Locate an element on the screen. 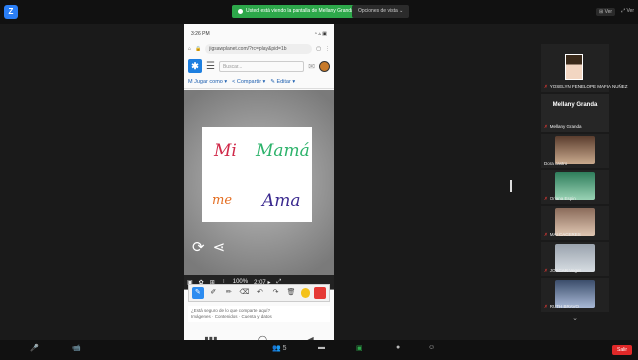 The height and width of the screenshot is (360, 638). puzzle-actions: M Jugar como ▾ < Compartir ▾ ✎ Editar ▾ is located at coordinates (259, 82).